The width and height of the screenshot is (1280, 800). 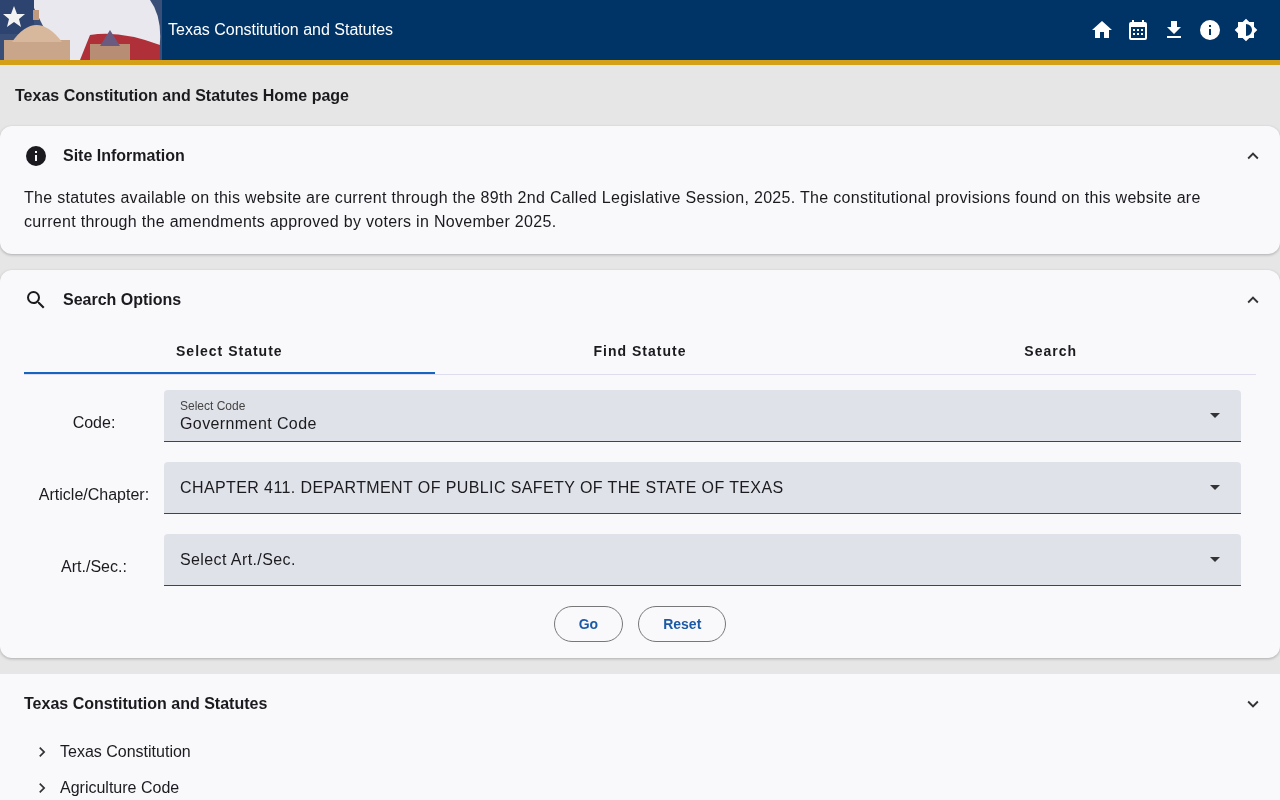 I want to click on panel-title: Site Information, so click(x=652, y=156).